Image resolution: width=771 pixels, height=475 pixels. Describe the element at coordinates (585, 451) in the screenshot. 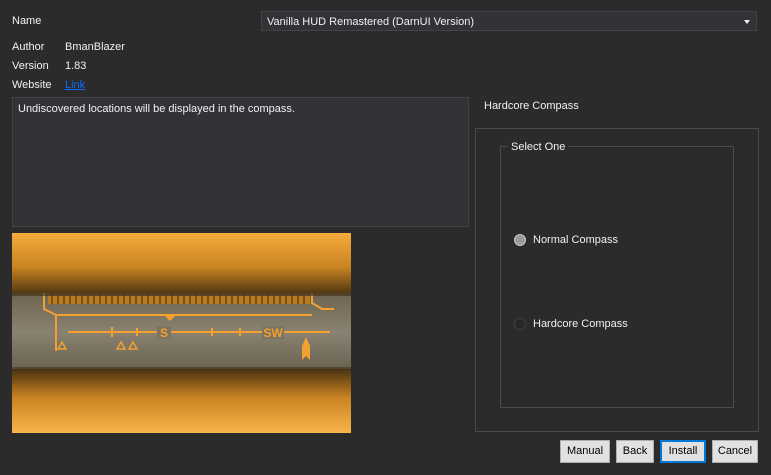

I see `manual-button: Manual` at that location.